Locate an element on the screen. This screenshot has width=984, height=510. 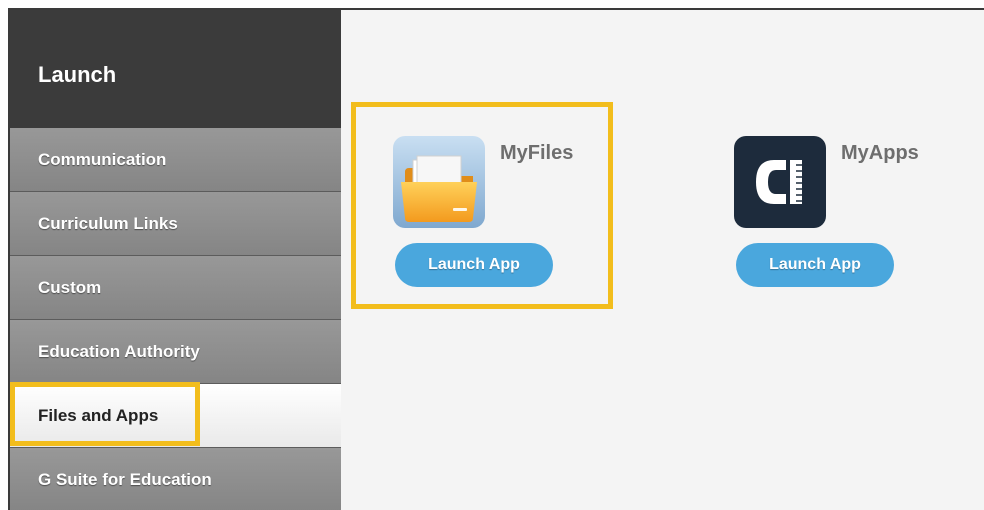
sidebar-item-label: Custom is located at coordinates (70, 287).